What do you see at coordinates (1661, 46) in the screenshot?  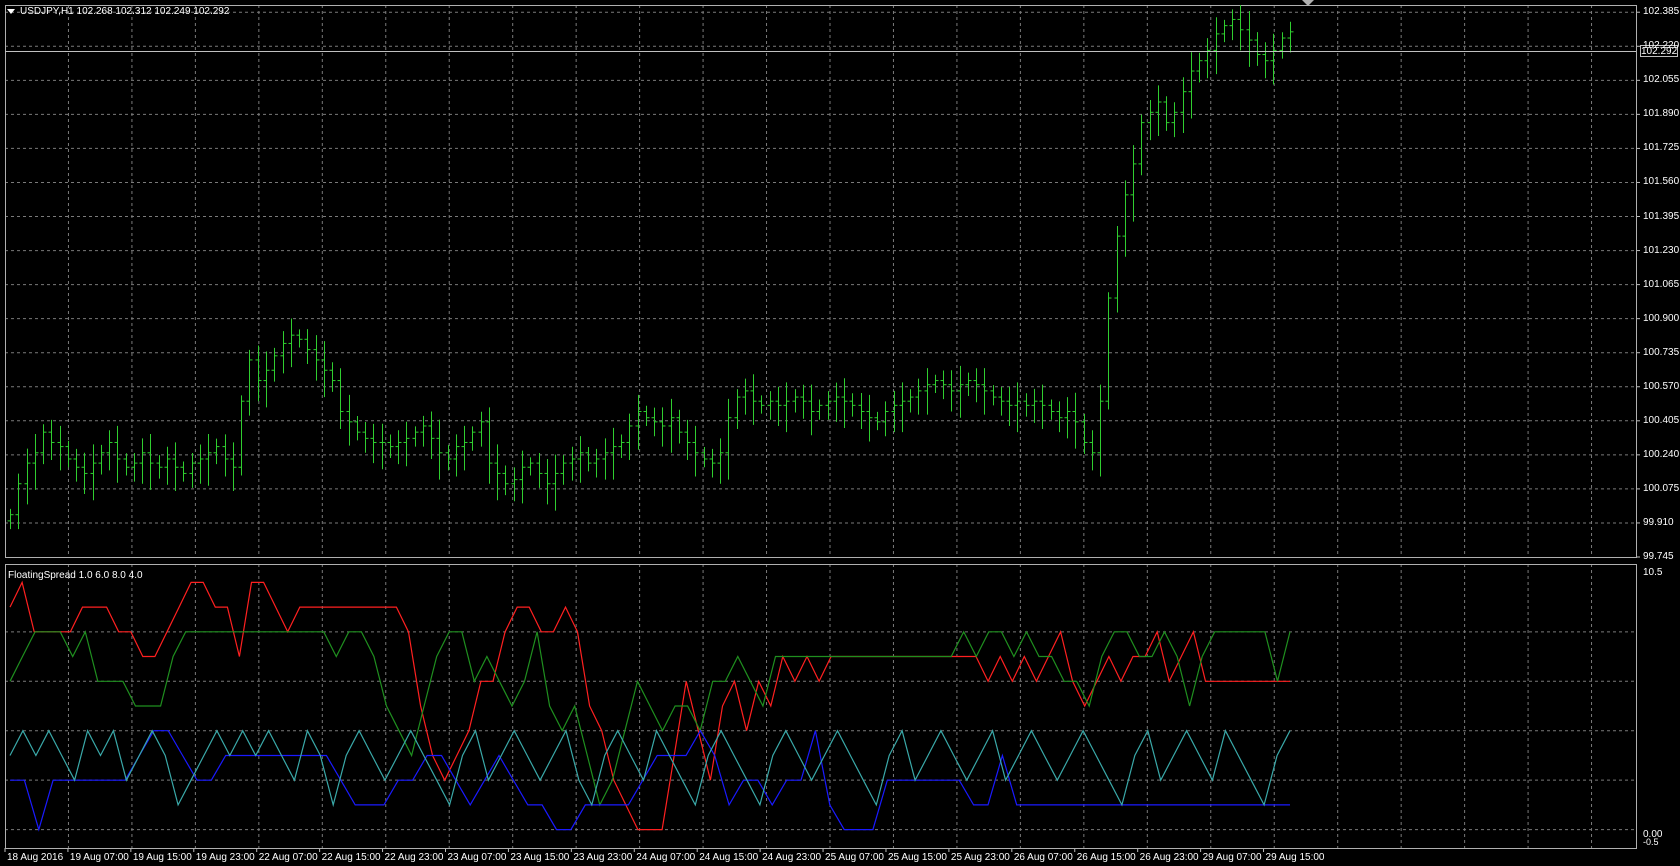 I see `price-label: 102.220` at bounding box center [1661, 46].